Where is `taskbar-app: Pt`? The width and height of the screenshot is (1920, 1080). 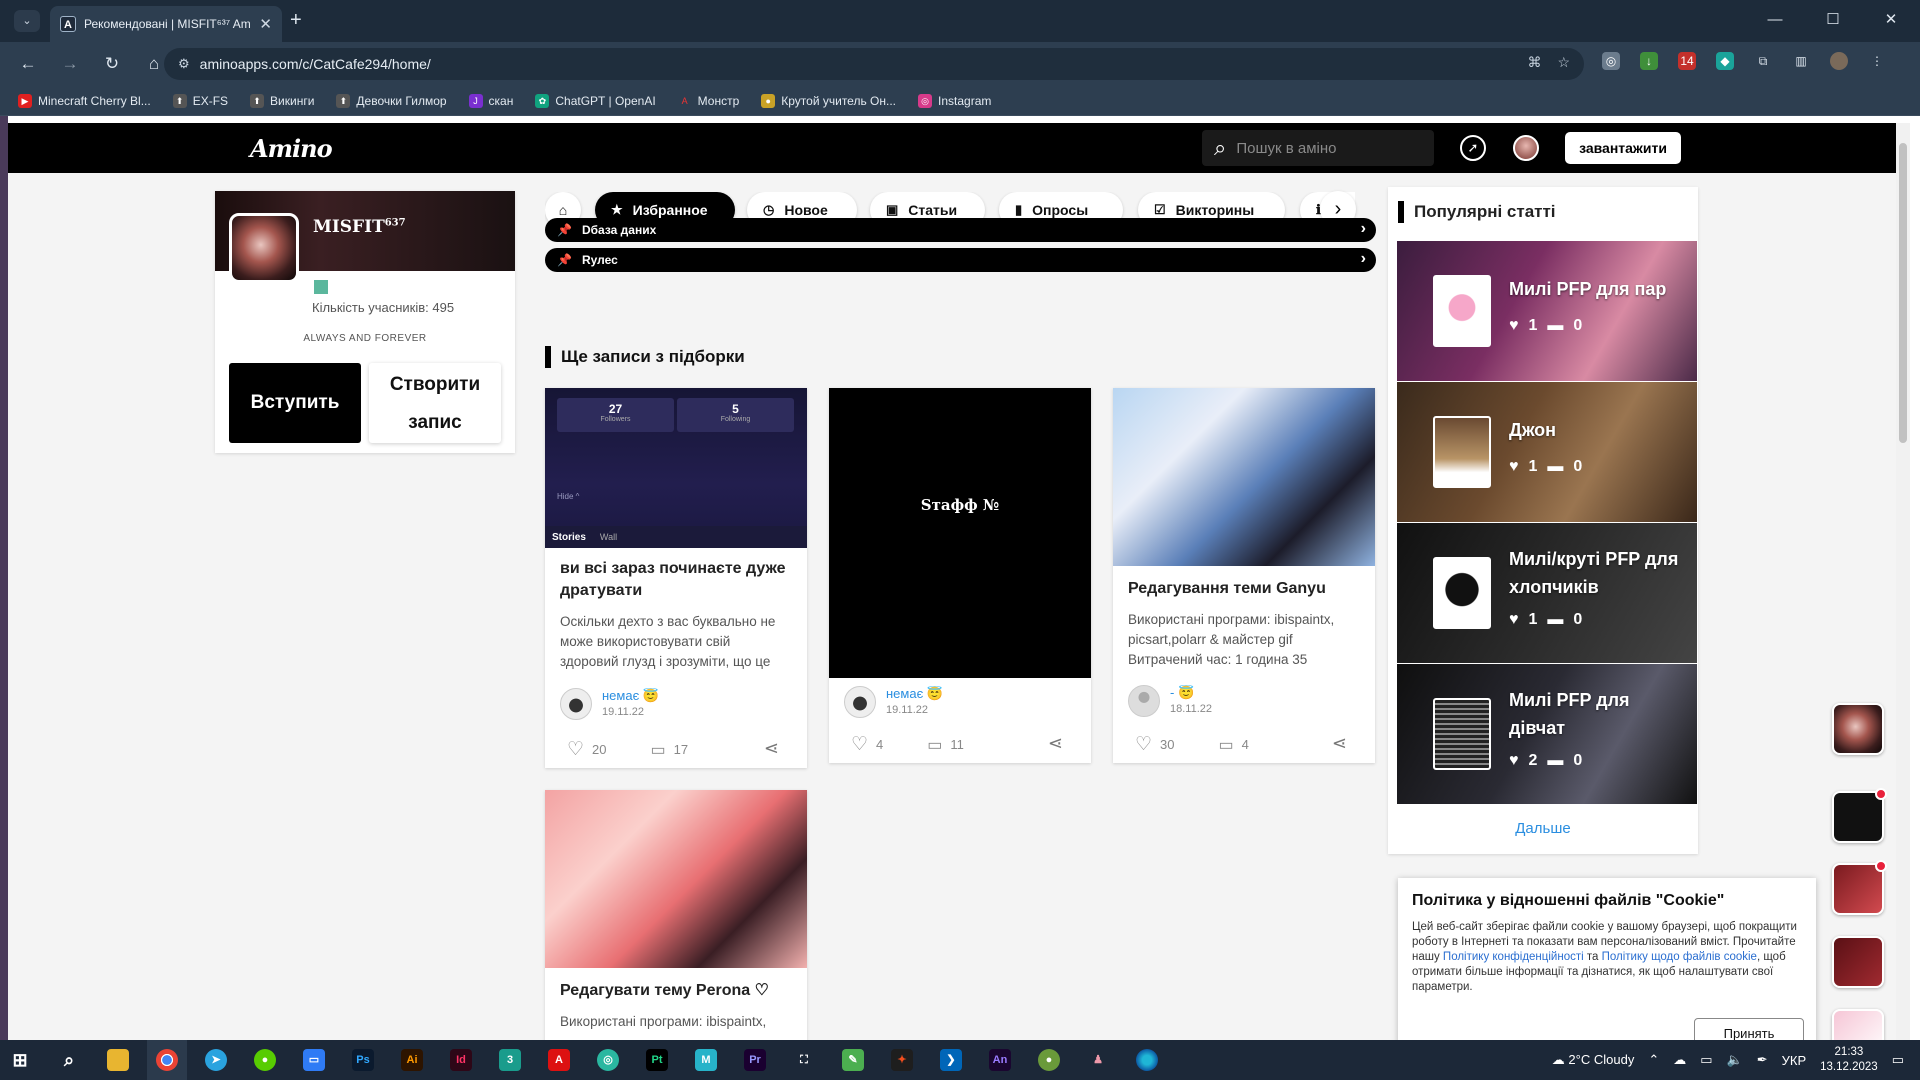
taskbar-app: Pt is located at coordinates (657, 1060).